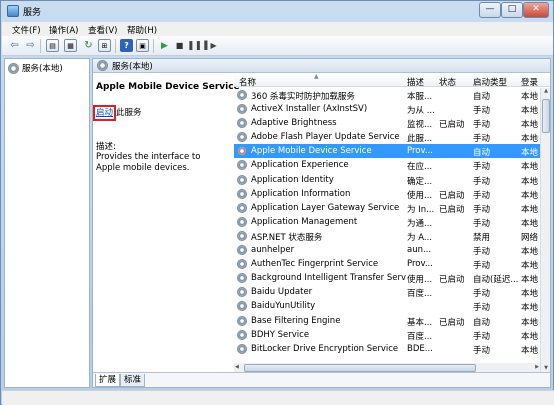 This screenshot has width=554, height=405. Describe the element at coordinates (537, 367) in the screenshot. I see `scroll-right-icon: ▶` at that location.